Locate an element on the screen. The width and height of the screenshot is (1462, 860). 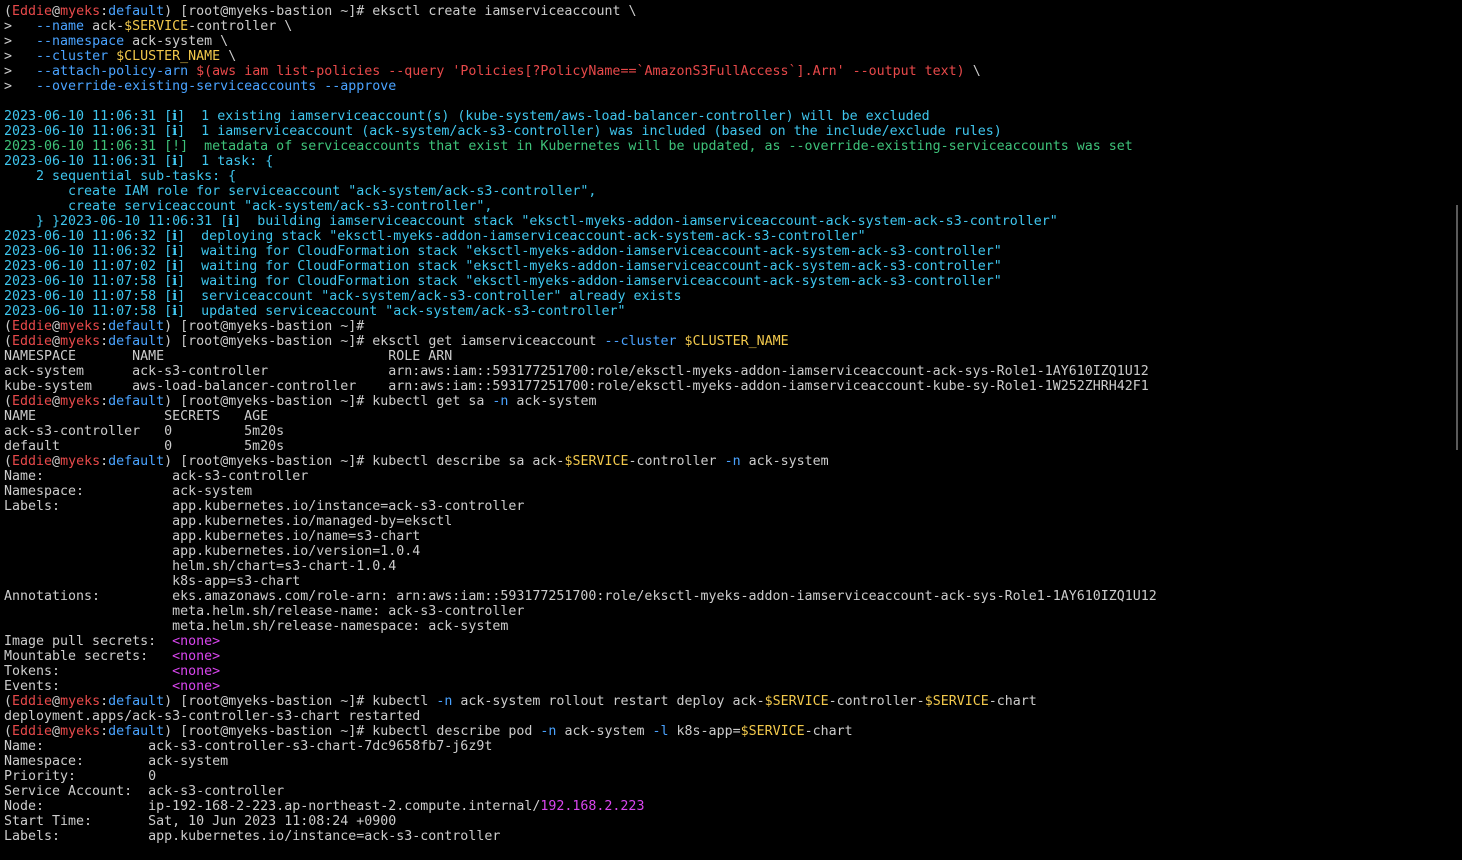
terminal-text: helm.sh/chart=s3-chart-1.0.4 is located at coordinates (200, 566).